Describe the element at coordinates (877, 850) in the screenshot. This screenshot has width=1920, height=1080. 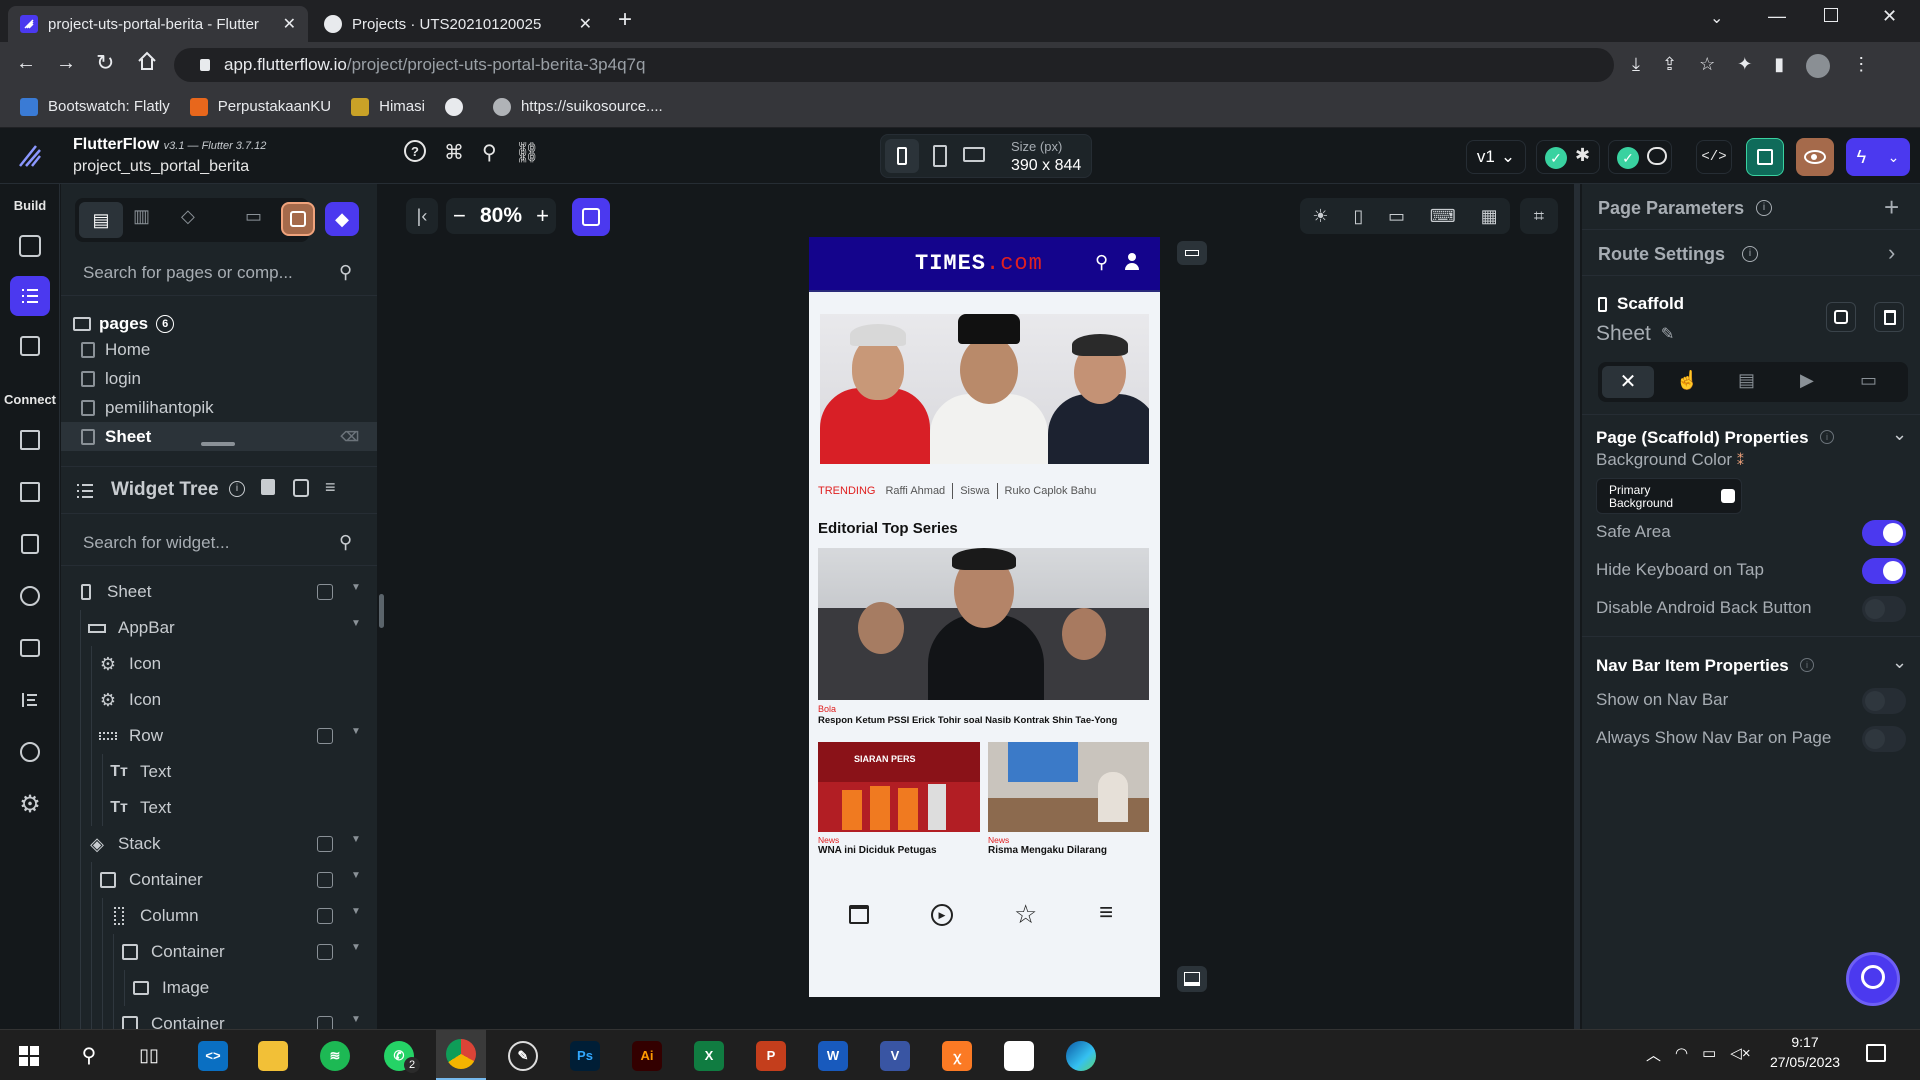
I see `card1-title: WNA ini Diciduk Petugas` at that location.